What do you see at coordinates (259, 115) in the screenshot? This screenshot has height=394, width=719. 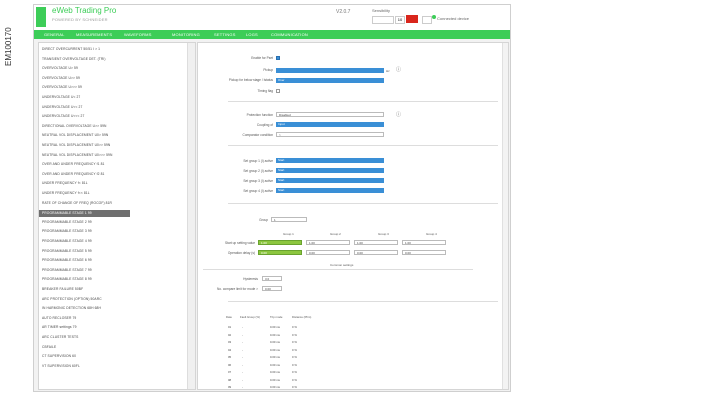 I see `prot-func-label: Protection function` at bounding box center [259, 115].